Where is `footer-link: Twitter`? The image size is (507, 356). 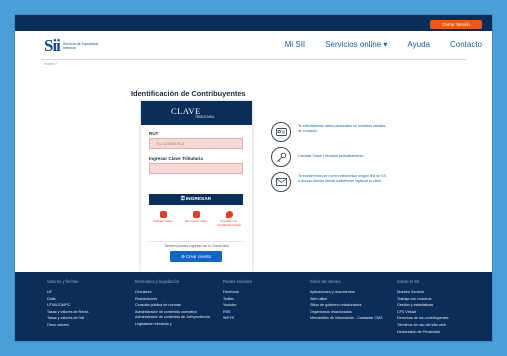 footer-link: Twitter is located at coordinates (263, 299).